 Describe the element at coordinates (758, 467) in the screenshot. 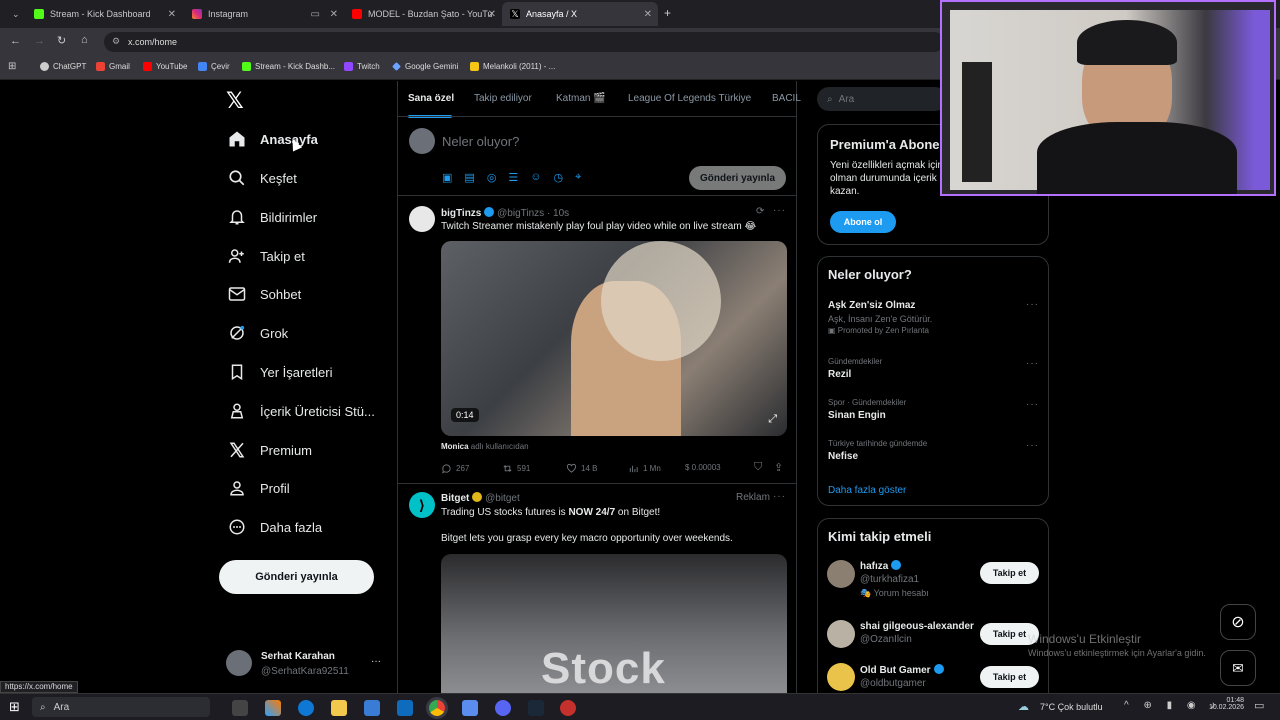

I see `bookmark-icon: ⛉` at that location.